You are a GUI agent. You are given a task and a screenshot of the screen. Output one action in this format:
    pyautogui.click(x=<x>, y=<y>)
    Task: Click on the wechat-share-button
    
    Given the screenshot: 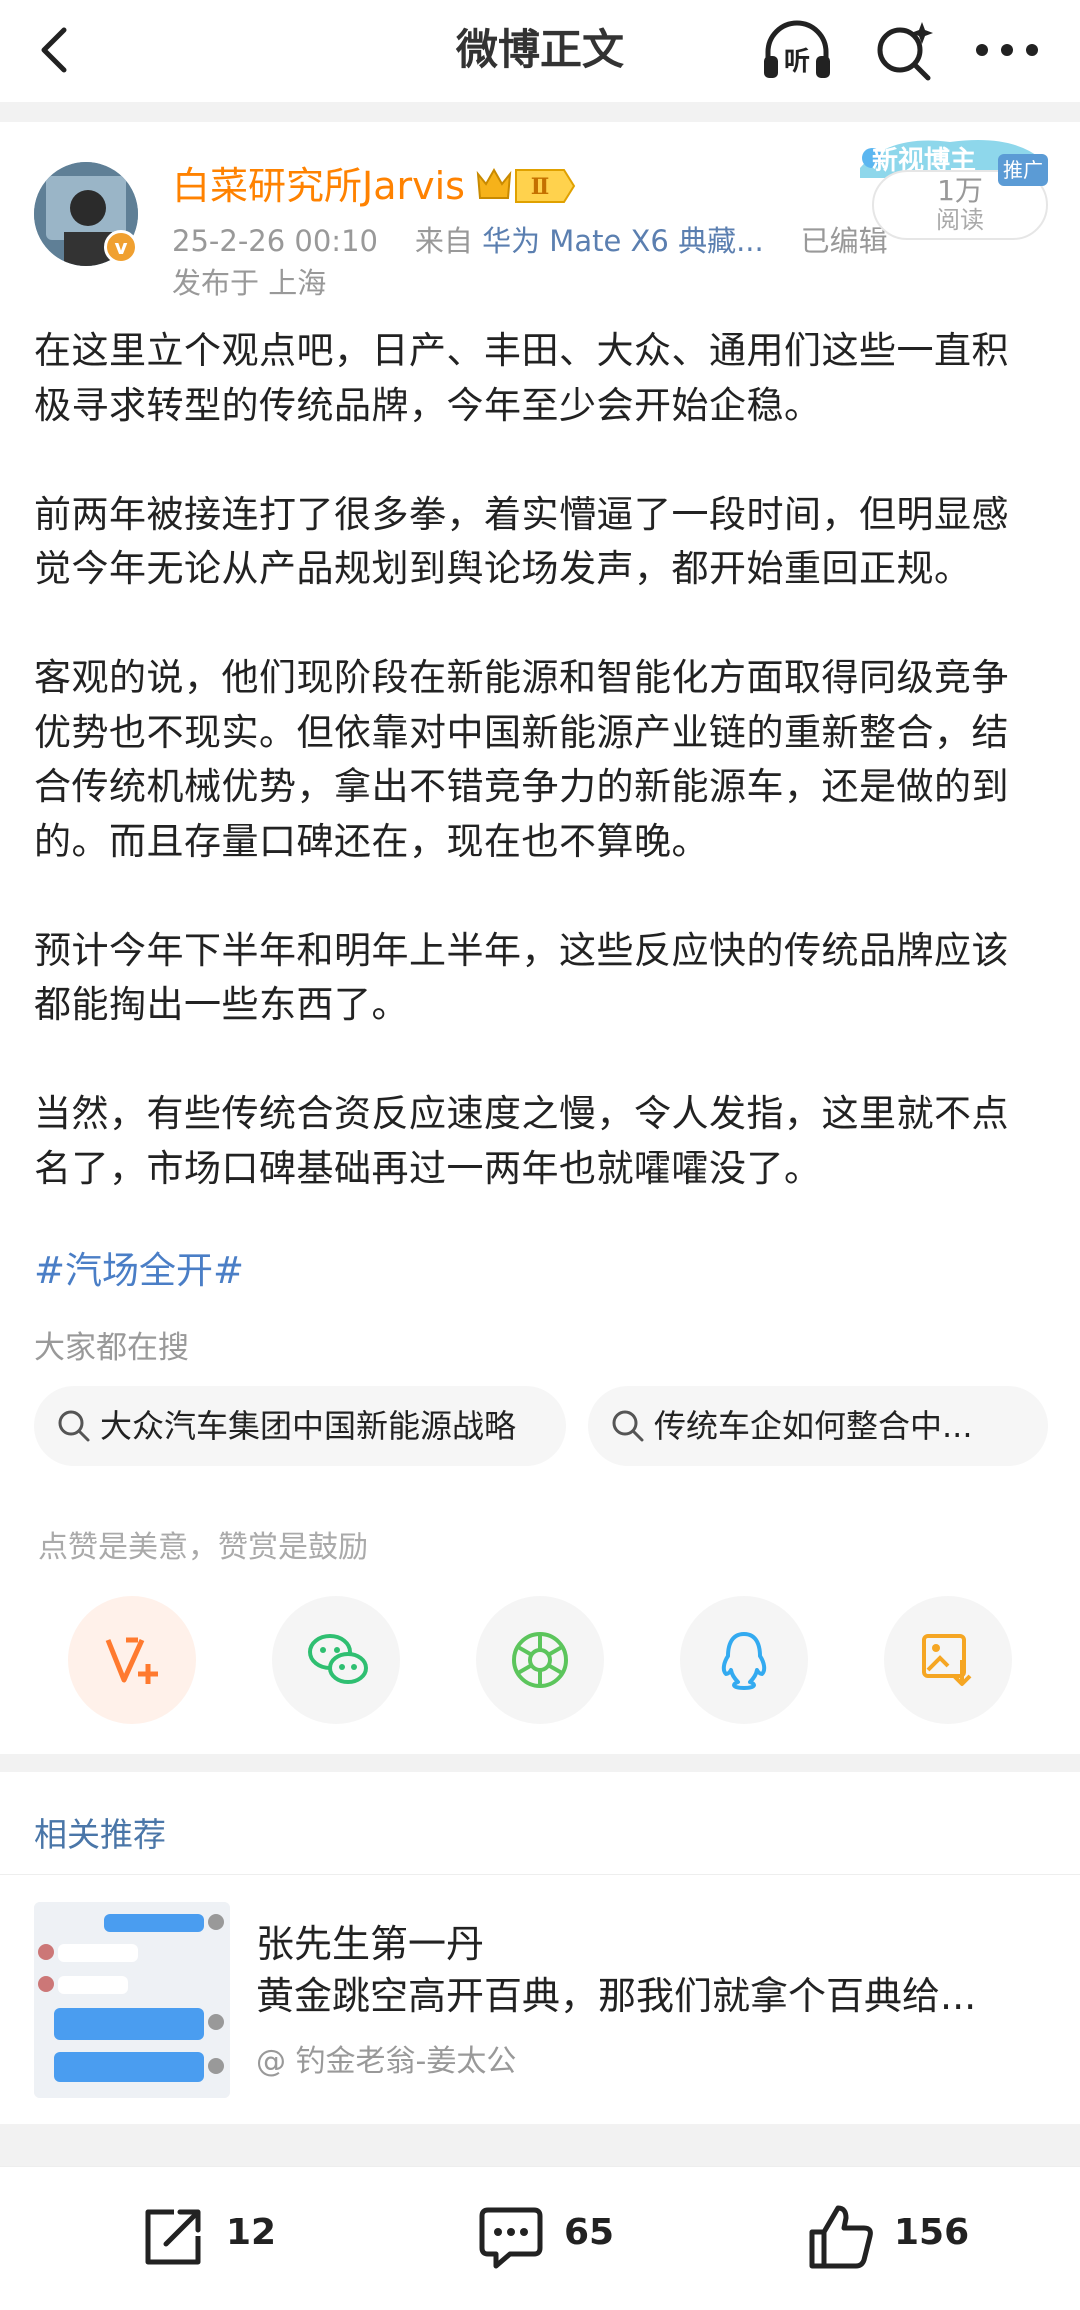 What is the action you would take?
    pyautogui.click(x=336, y=1660)
    